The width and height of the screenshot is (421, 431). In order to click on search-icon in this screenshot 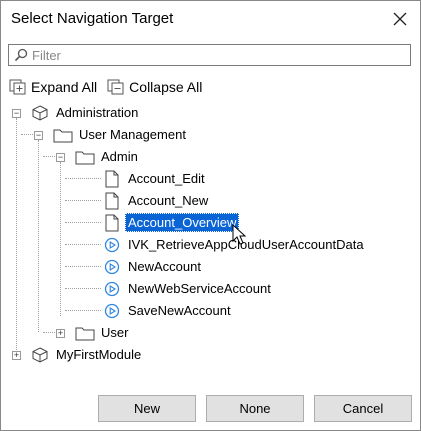, I will do `click(21, 55)`.